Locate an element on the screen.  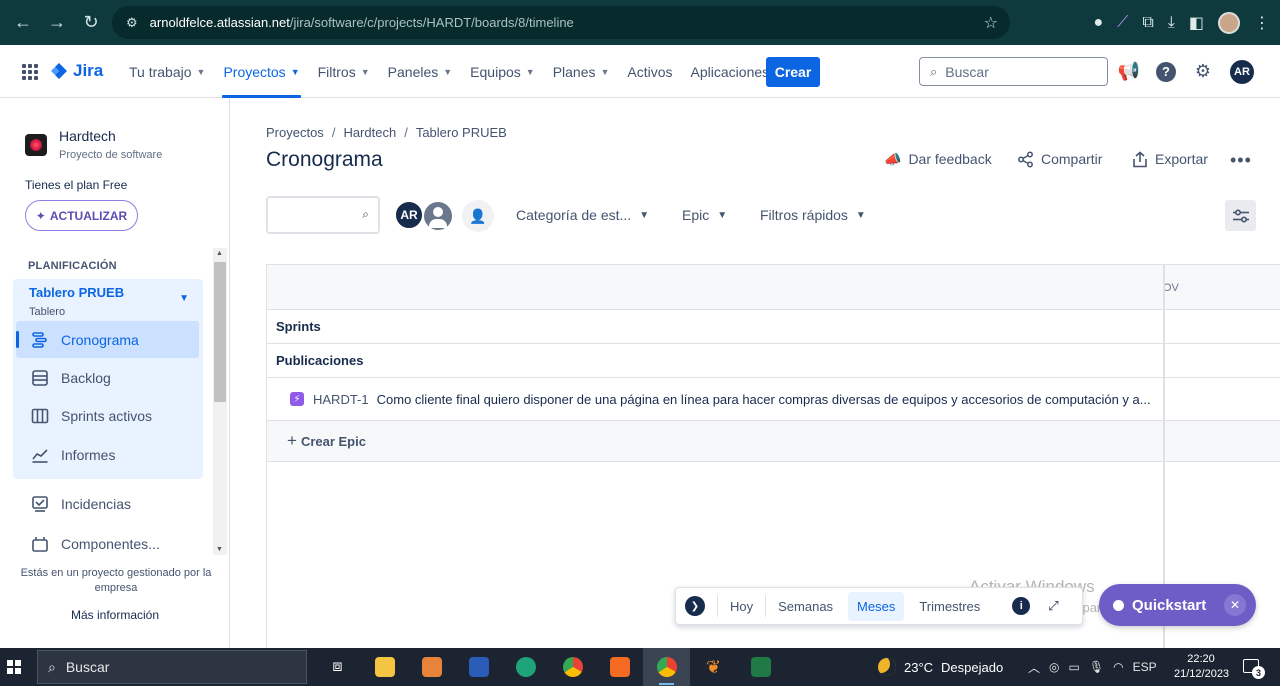
quarters-button: Trimestres is located at coordinates (949, 606).